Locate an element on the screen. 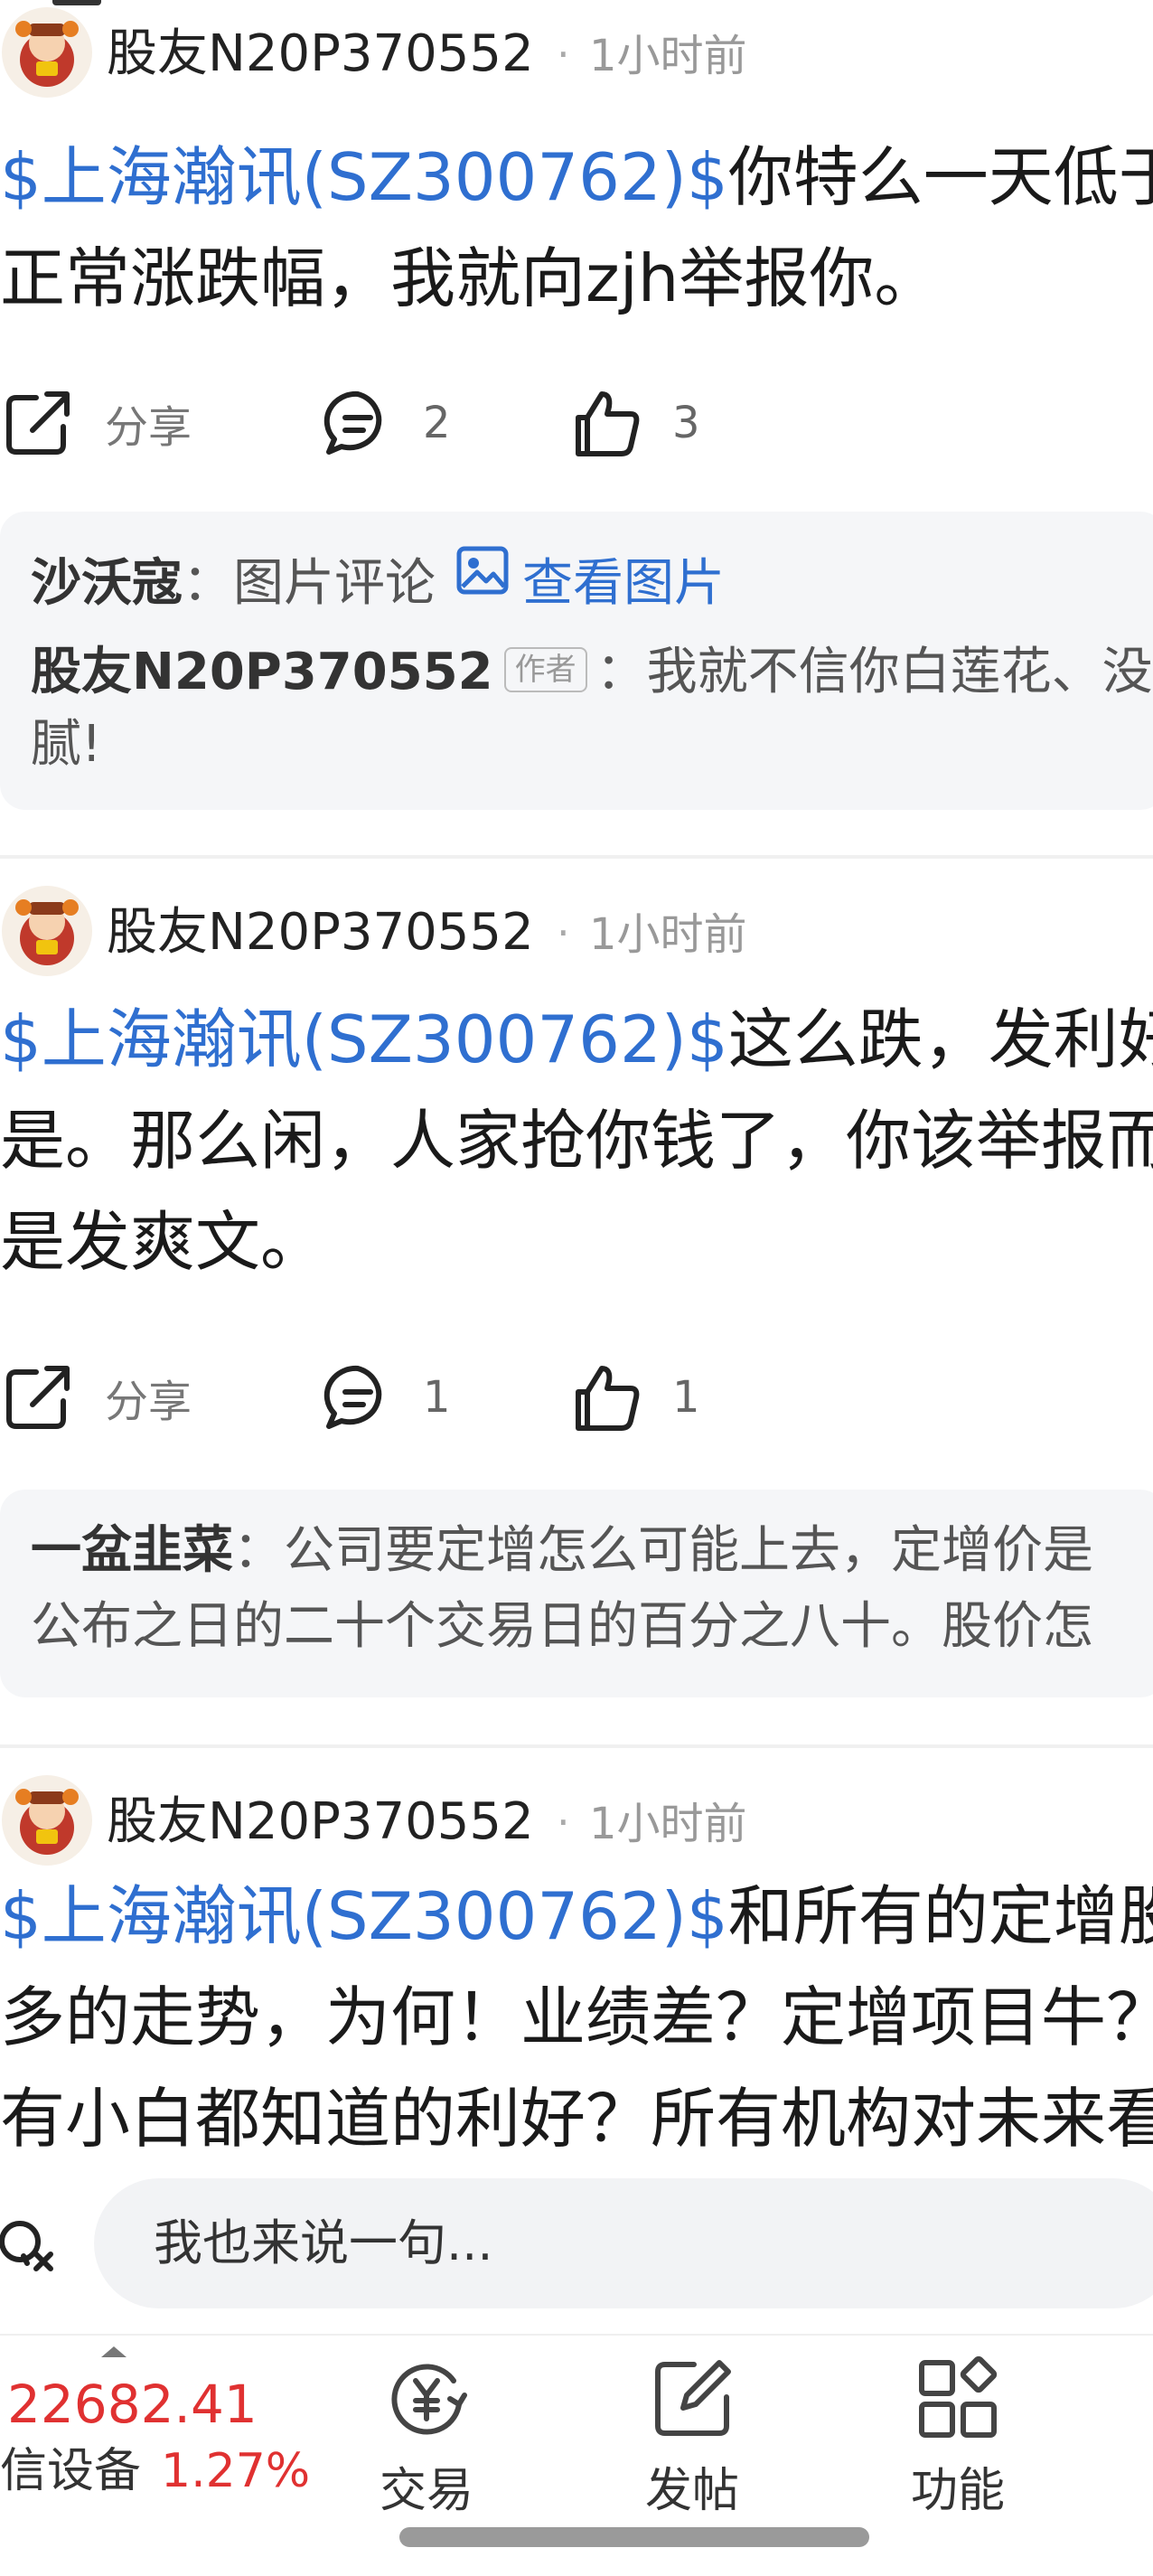 The height and width of the screenshot is (2576, 1153). comment-button: 2 is located at coordinates (386, 423).